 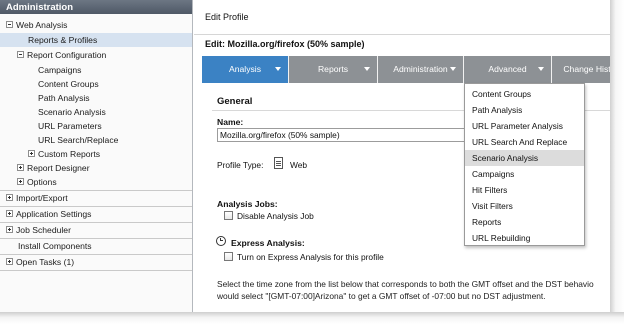 What do you see at coordinates (342, 135) in the screenshot?
I see `profile-name-input` at bounding box center [342, 135].